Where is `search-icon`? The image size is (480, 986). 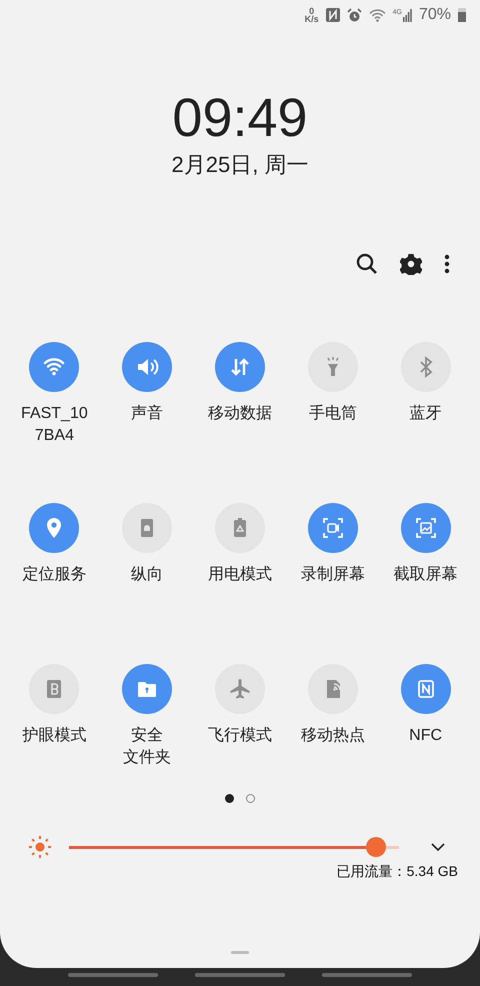 search-icon is located at coordinates (367, 264).